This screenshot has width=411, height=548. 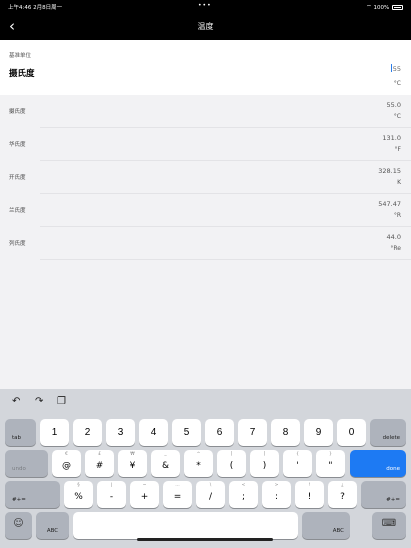 What do you see at coordinates (397, 215) in the screenshot?
I see `unit-symbol: °R` at bounding box center [397, 215].